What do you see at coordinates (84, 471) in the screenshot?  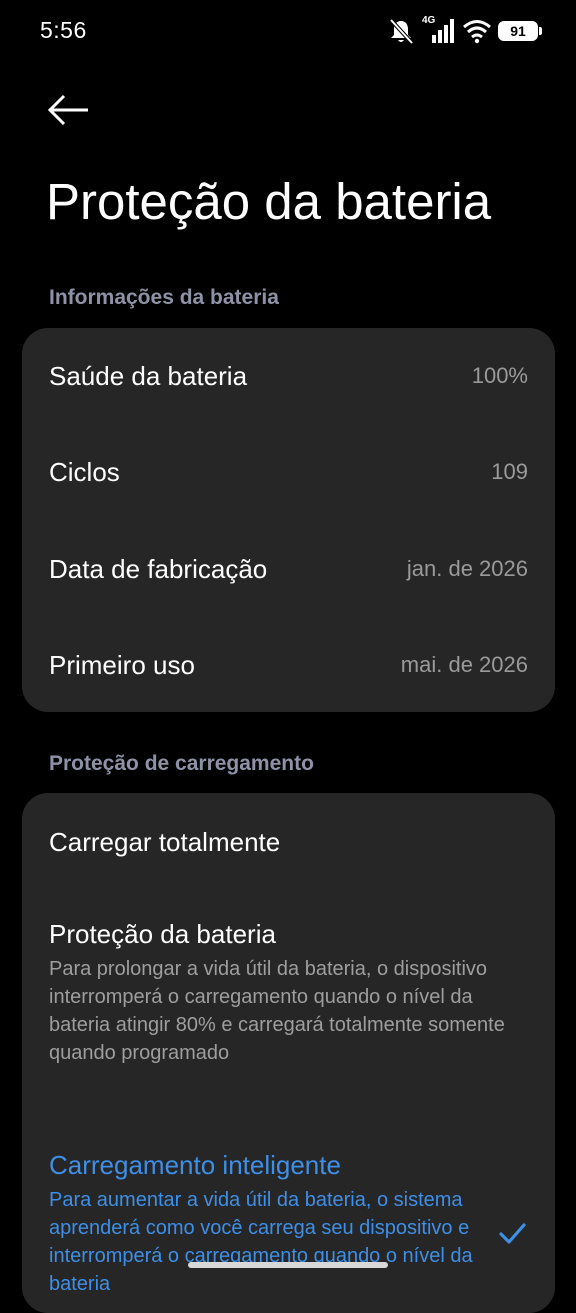 I see `info-row-label: Ciclos` at bounding box center [84, 471].